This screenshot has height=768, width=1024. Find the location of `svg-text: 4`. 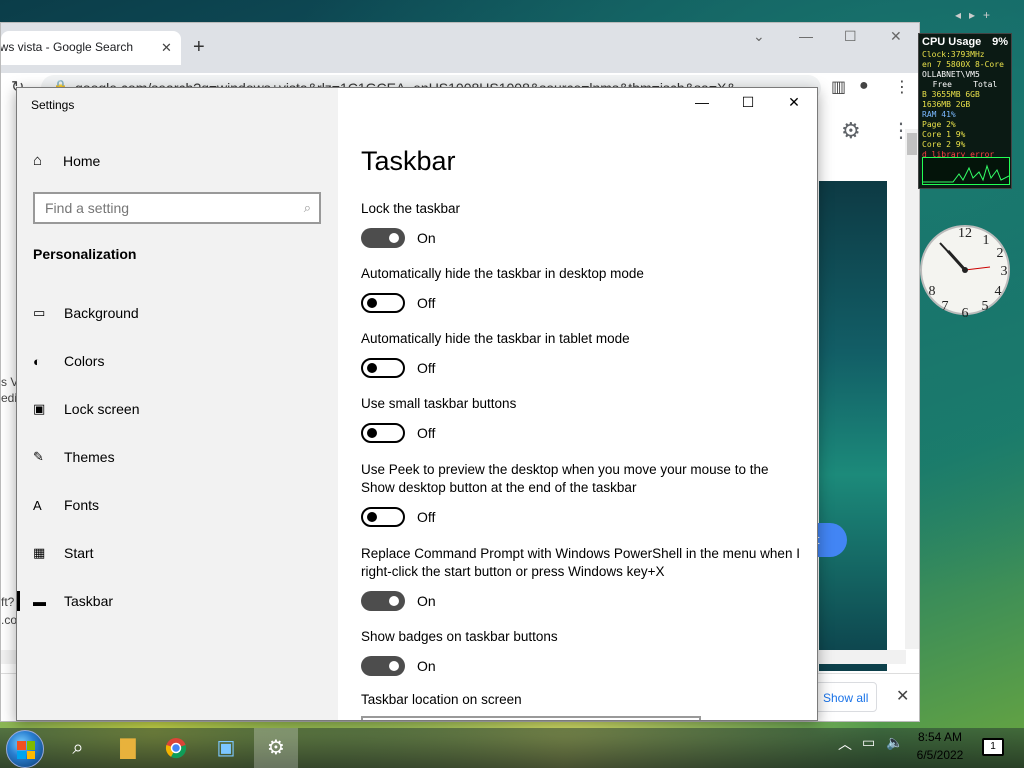

svg-text: 4 is located at coordinates (998, 291).